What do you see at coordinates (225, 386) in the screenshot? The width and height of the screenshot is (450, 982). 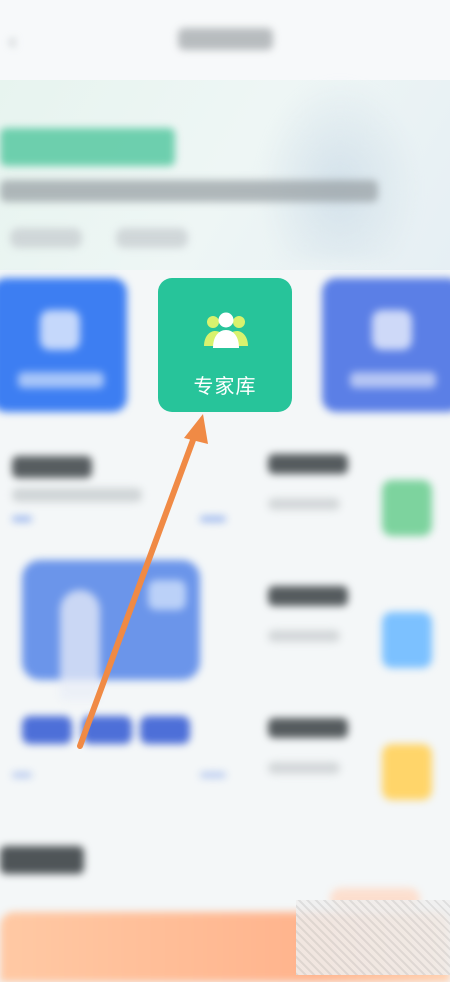 I see `feature-card-label: 专家库` at bounding box center [225, 386].